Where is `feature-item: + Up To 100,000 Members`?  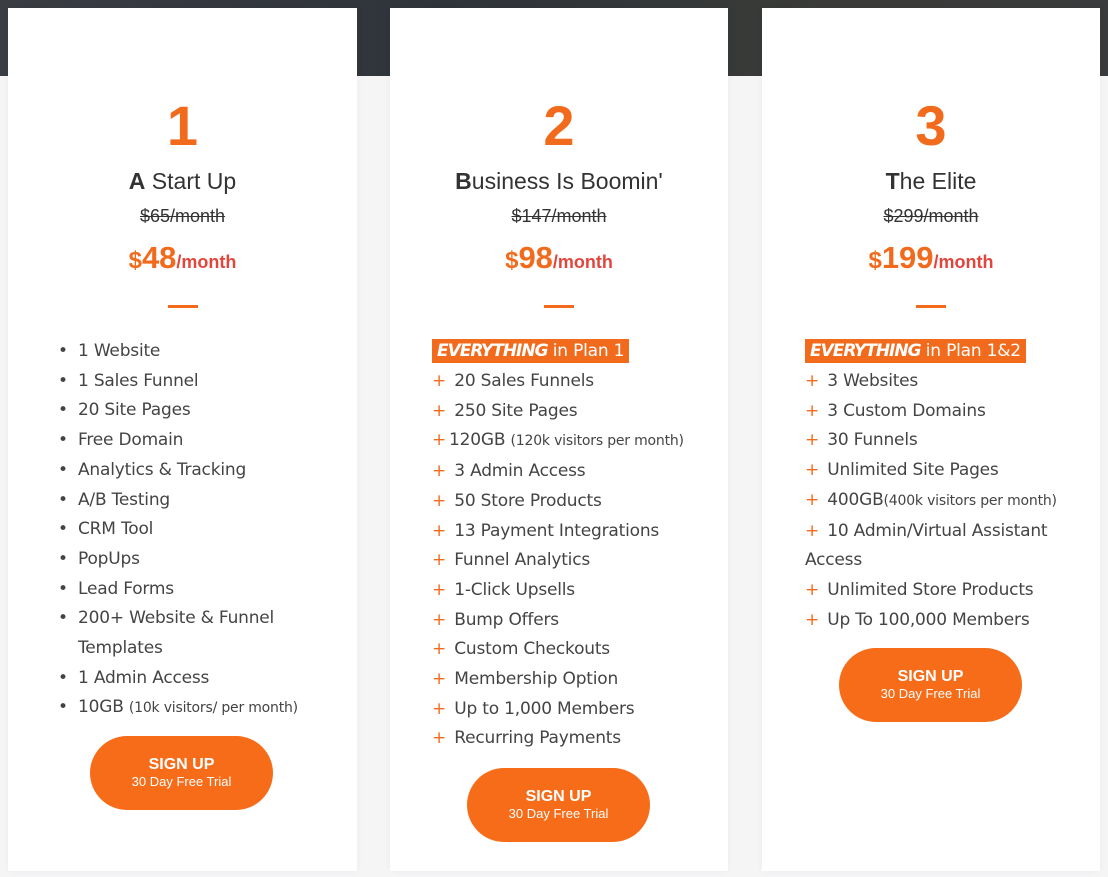 feature-item: + Up To 100,000 Members is located at coordinates (932, 621).